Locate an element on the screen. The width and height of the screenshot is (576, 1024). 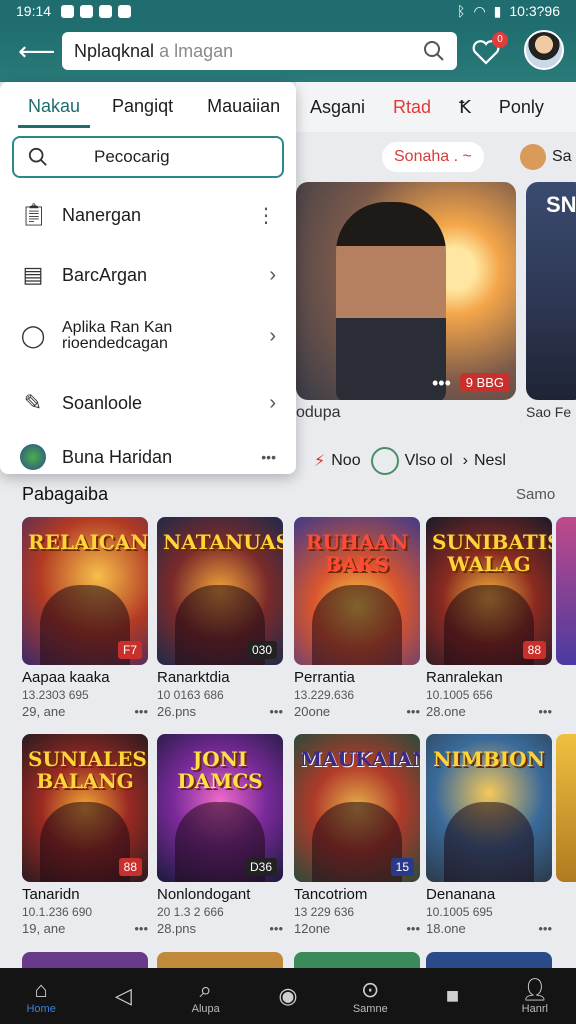
cover-title: MAUKAIAN is located at coordinates (360, 759).